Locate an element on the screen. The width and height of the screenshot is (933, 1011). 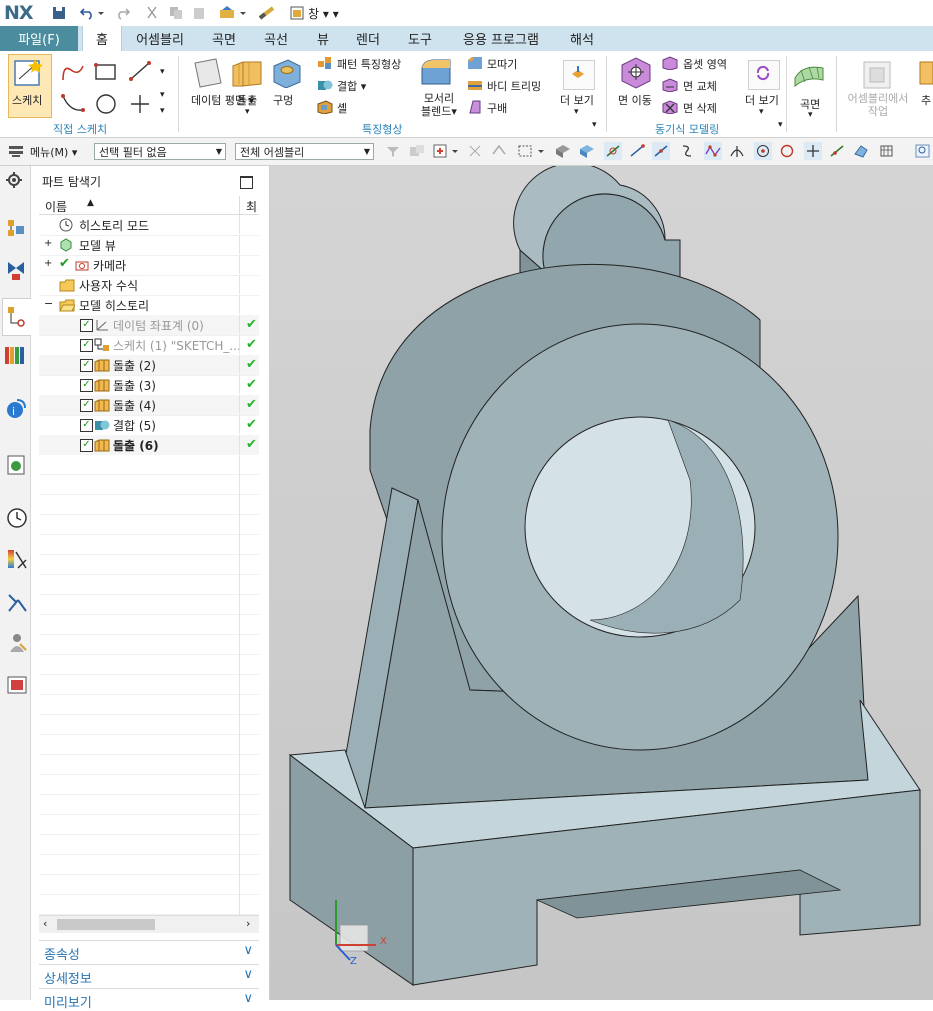
snap-quadrant-icon is located at coordinates (787, 151).